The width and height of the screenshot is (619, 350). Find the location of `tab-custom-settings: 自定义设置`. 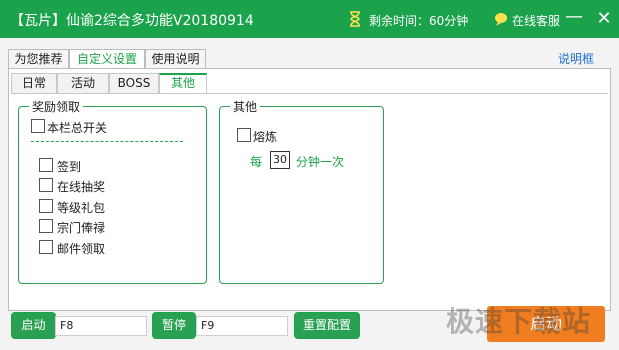

tab-custom-settings: 自定义设置 is located at coordinates (107, 59).